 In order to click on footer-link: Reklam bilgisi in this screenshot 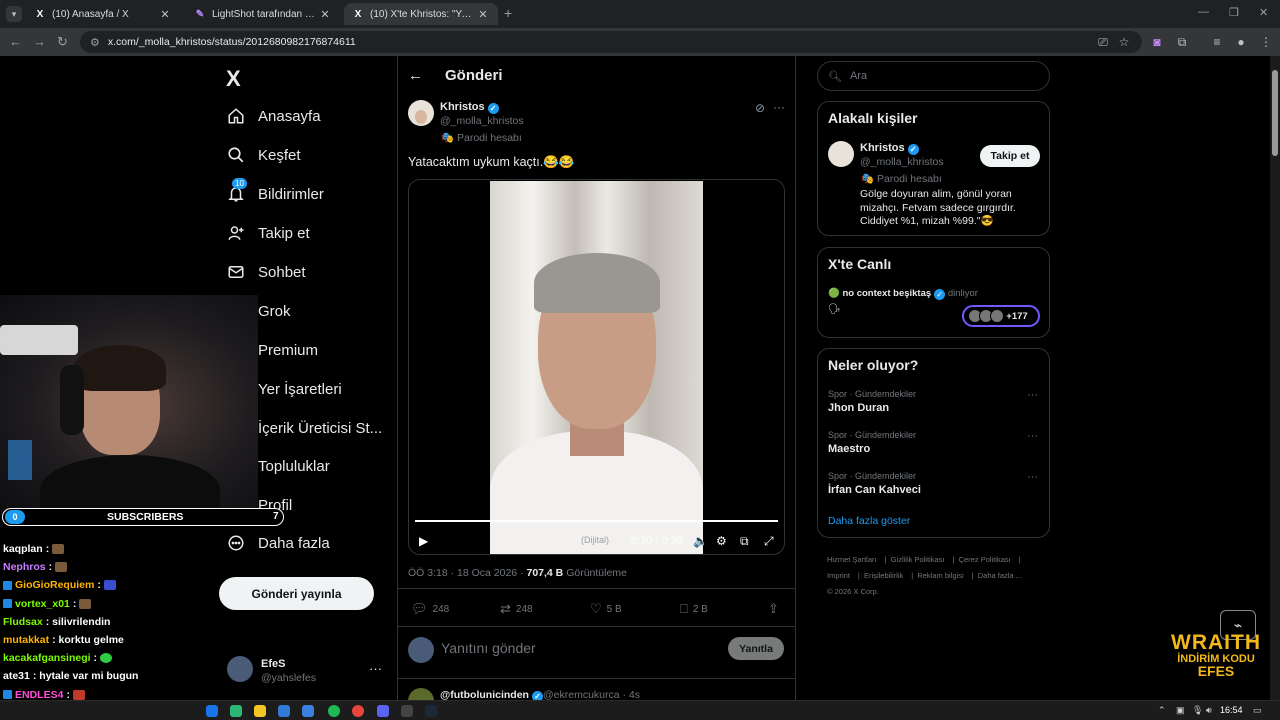, I will do `click(940, 575)`.